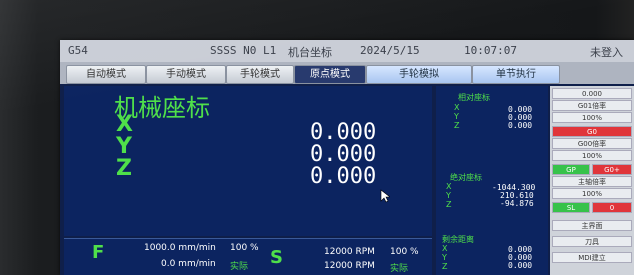 The height and width of the screenshot is (275, 634). What do you see at coordinates (592, 193) in the screenshot?
I see `spindle-override-value: 100%` at bounding box center [592, 193].